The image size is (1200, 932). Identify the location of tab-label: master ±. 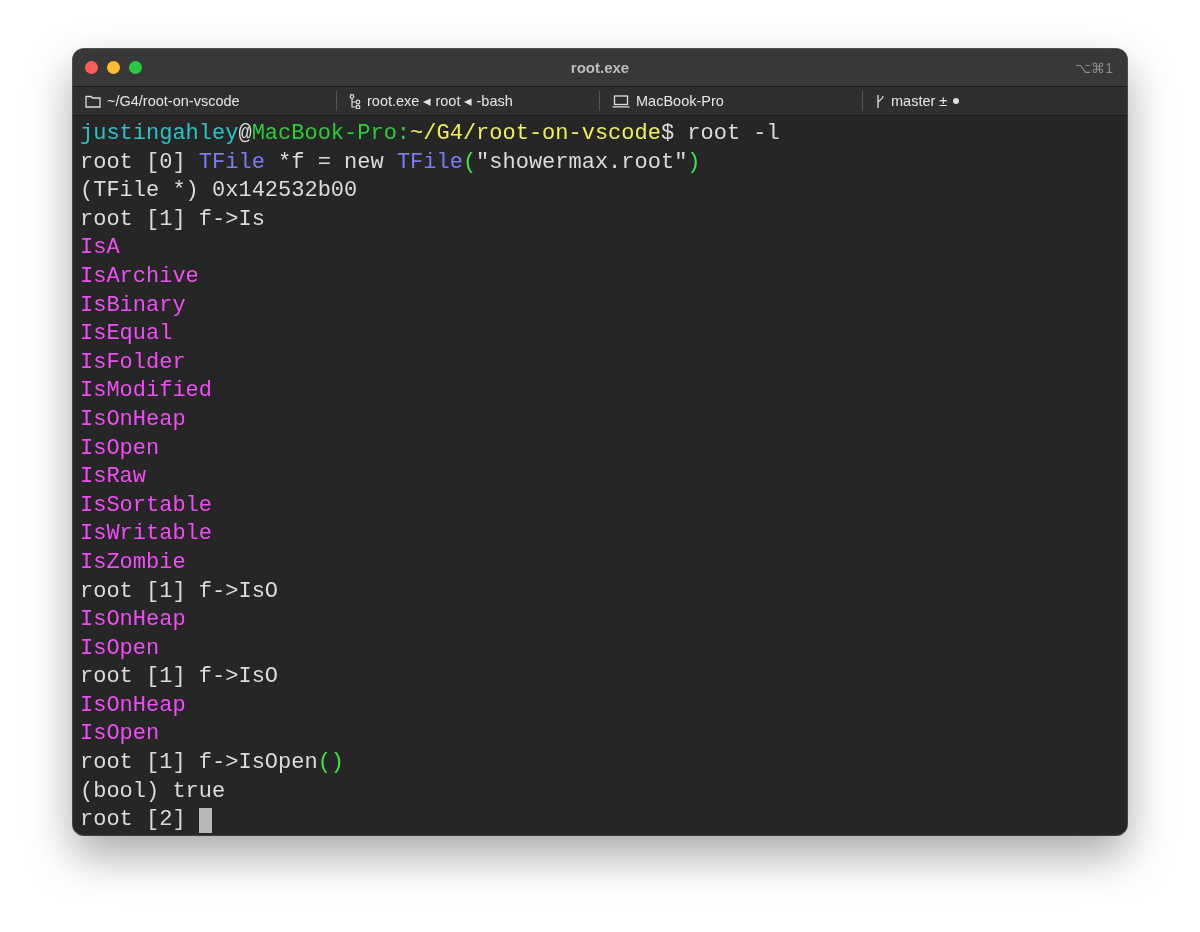
(919, 101).